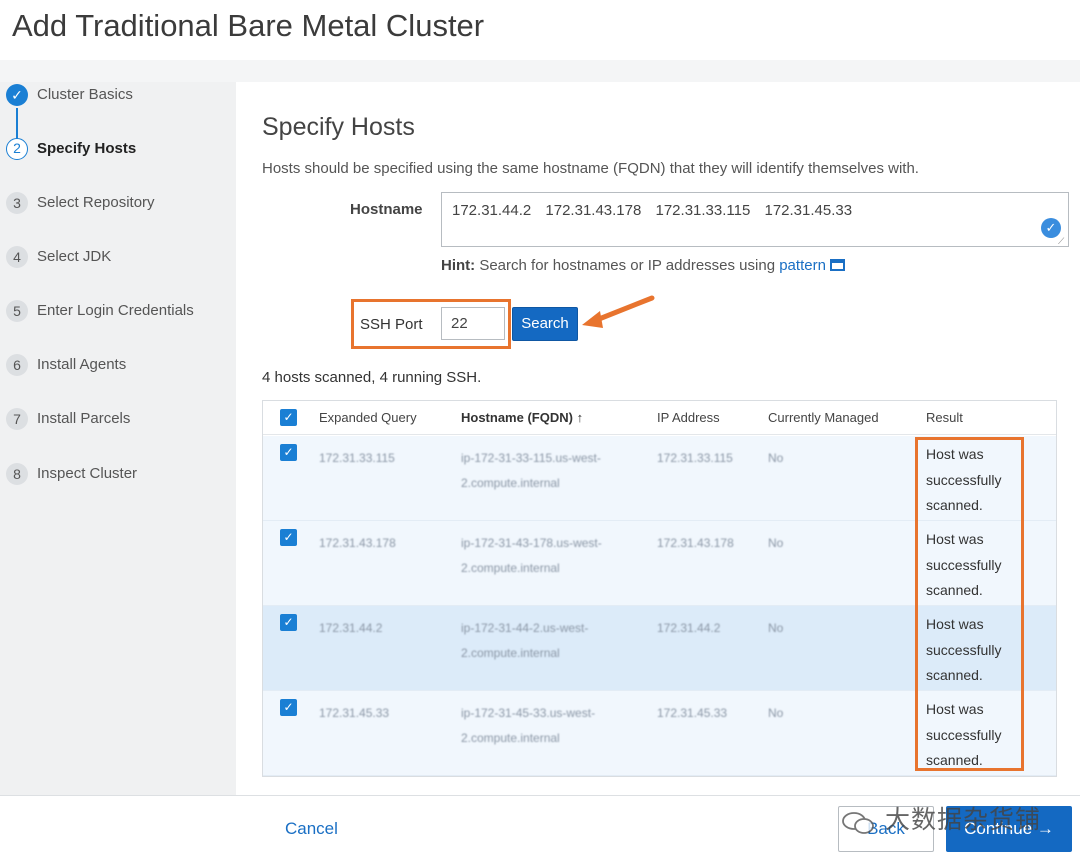  I want to click on cell-ip-address: 172.31.45.33, so click(692, 713).